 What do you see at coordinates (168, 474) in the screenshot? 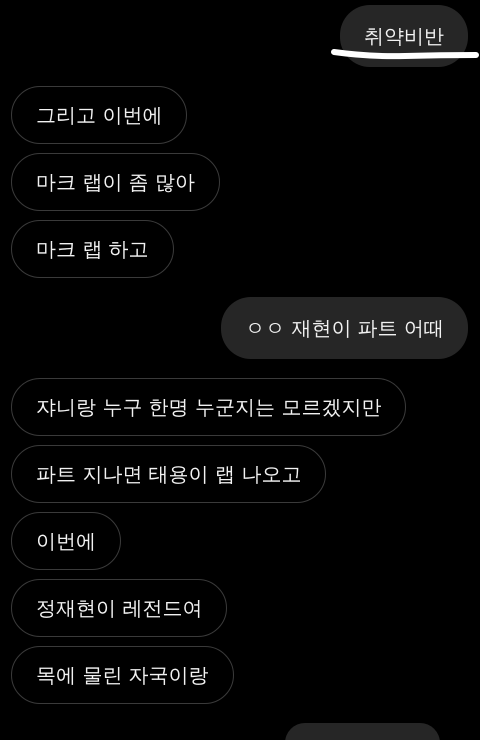
I see `message-bubble: 파트 지나면 태용이 랩 나오고` at bounding box center [168, 474].